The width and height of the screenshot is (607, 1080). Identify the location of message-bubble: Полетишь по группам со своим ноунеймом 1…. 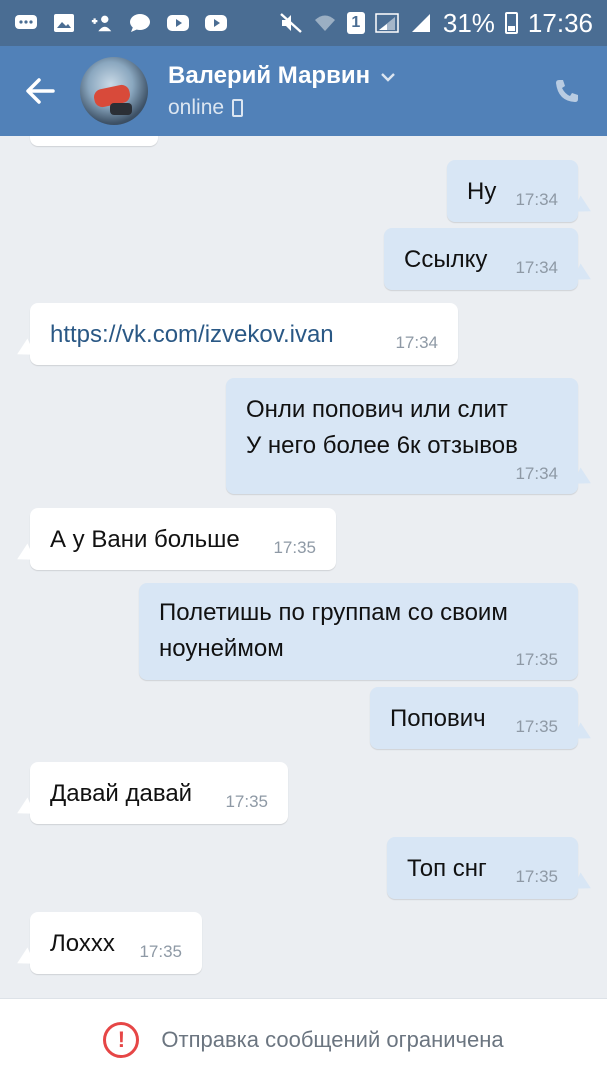
(358, 631).